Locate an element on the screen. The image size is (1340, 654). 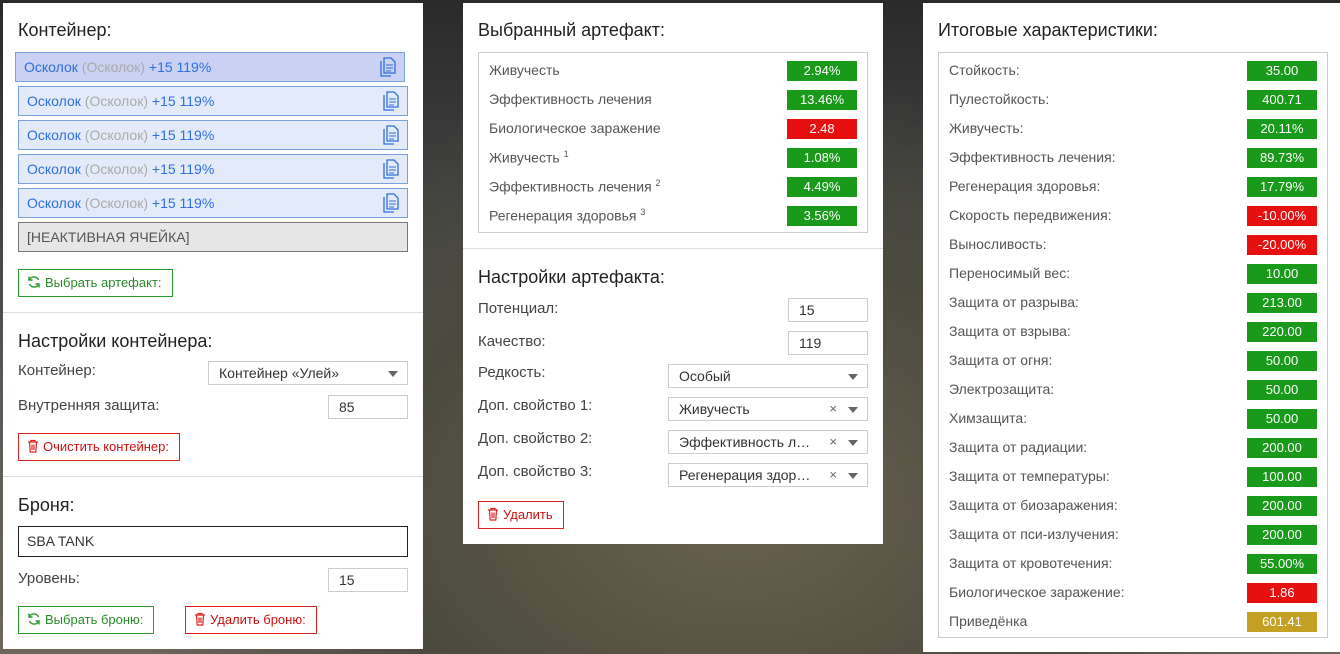
delete-armor-button: Удалить броню: is located at coordinates (251, 620).